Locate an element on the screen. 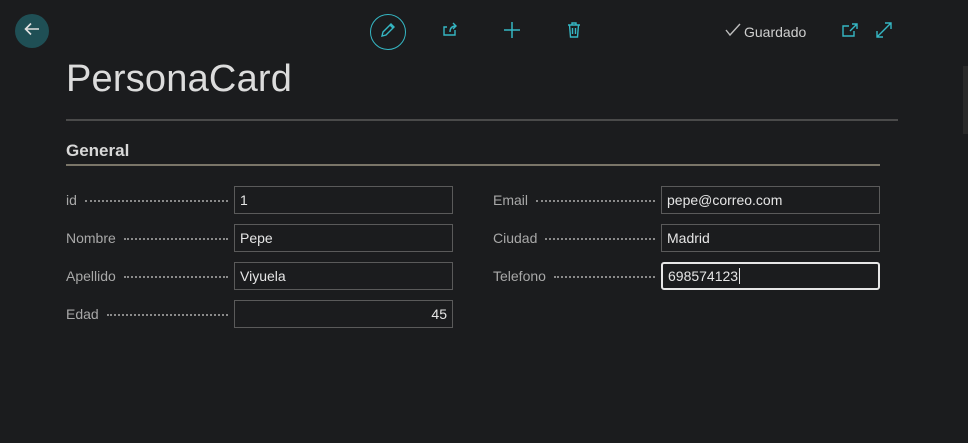  expand-button is located at coordinates (884, 32).